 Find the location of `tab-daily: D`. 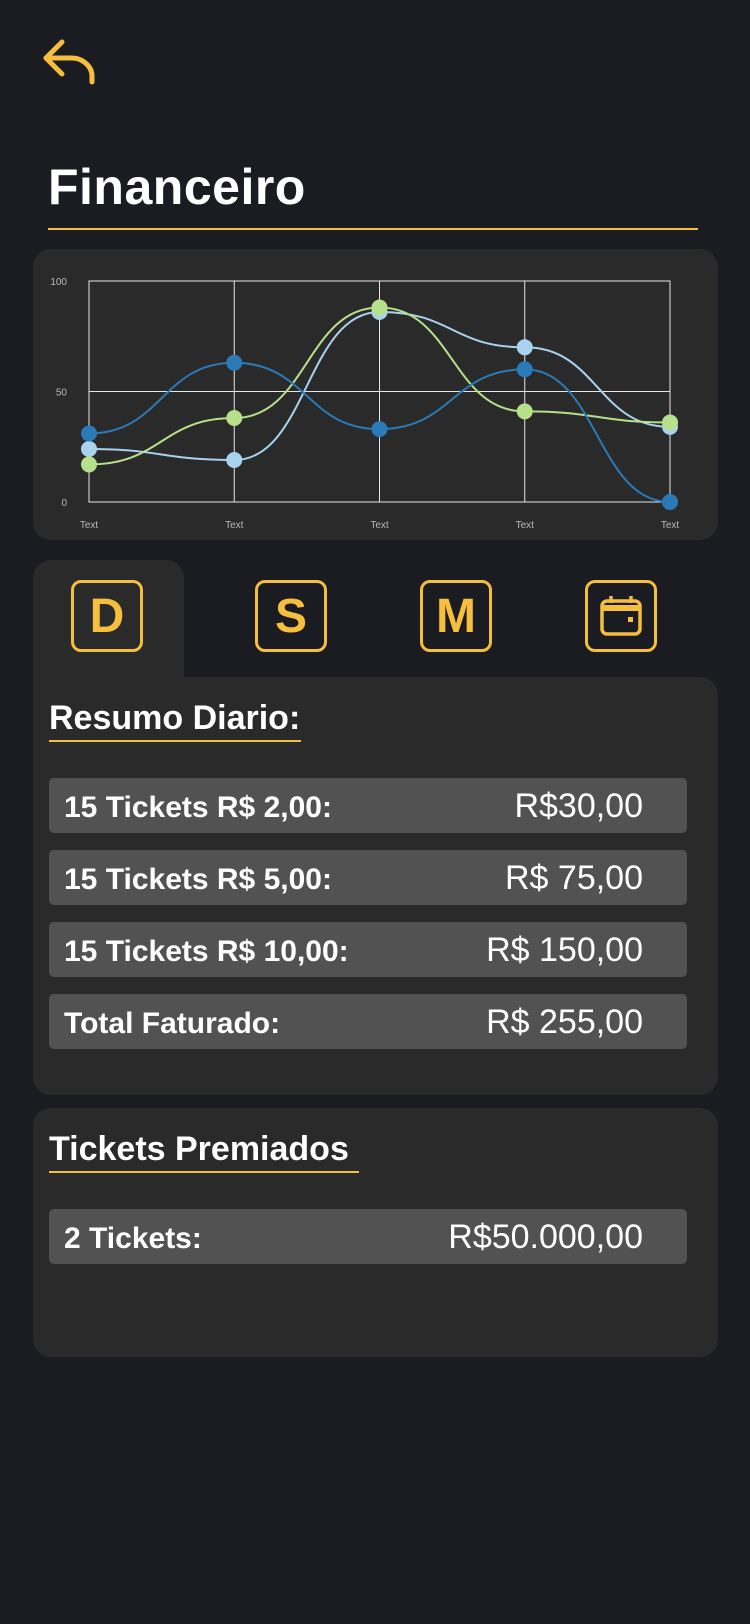

tab-daily: D is located at coordinates (107, 616).